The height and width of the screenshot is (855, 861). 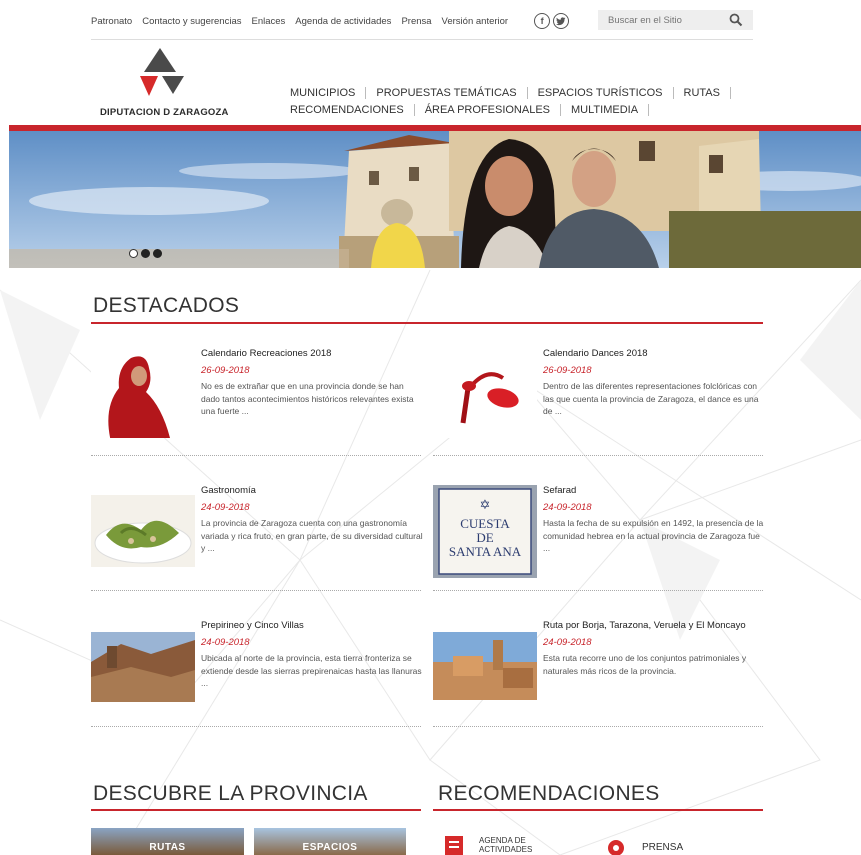 I want to click on nav-item-municipios: MUNICIPIOS, so click(x=328, y=92).